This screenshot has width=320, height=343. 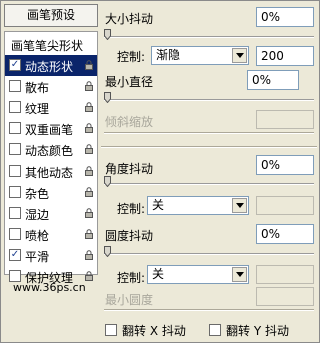 I want to click on tilt-scale-label: 倾斜缩放, so click(x=129, y=122).